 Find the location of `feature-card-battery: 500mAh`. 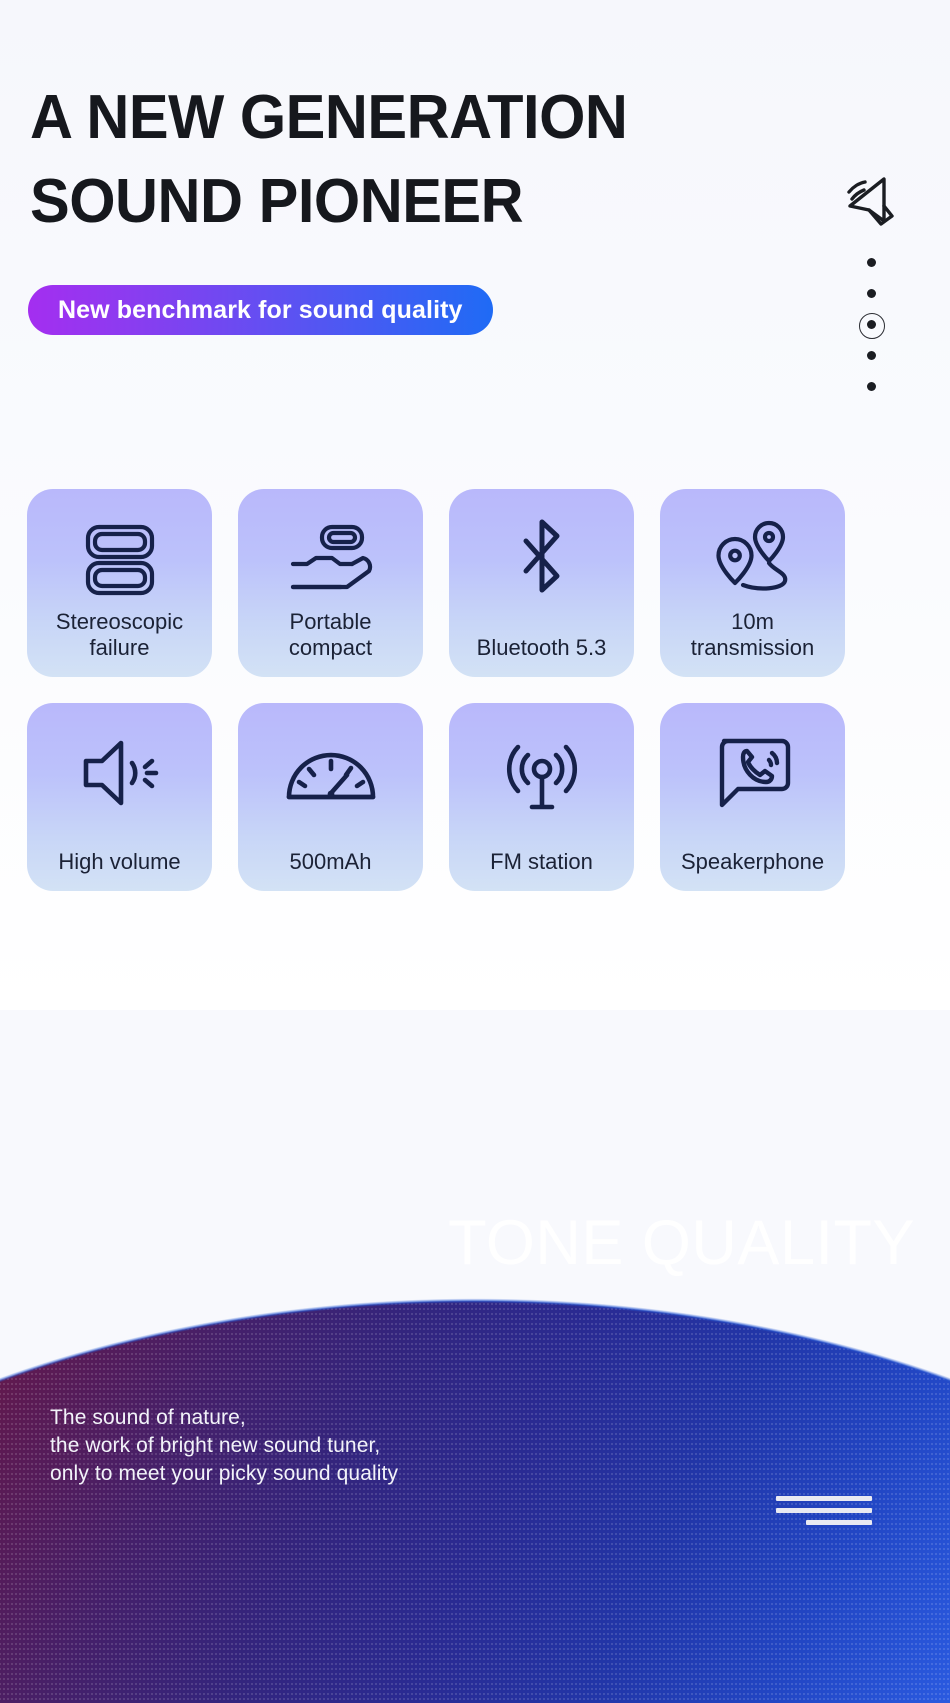

feature-card-battery: 500mAh is located at coordinates (330, 797).